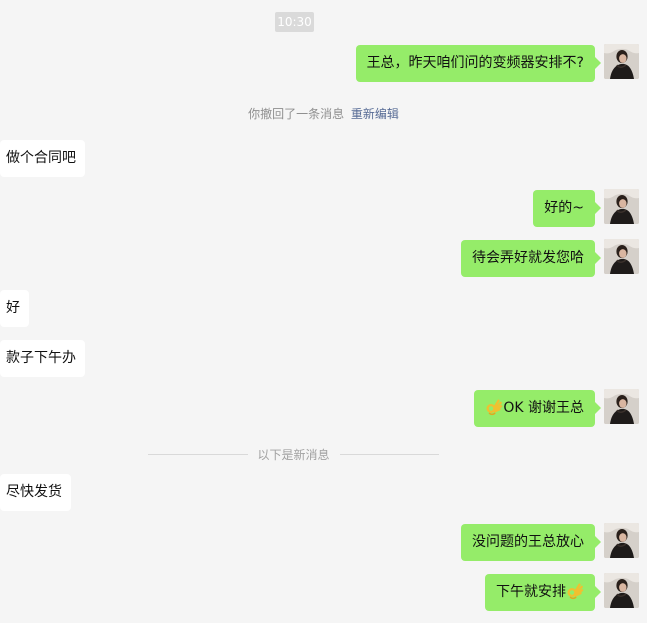 The height and width of the screenshot is (623, 647). I want to click on message-row-out: 下午就安排, so click(323, 592).